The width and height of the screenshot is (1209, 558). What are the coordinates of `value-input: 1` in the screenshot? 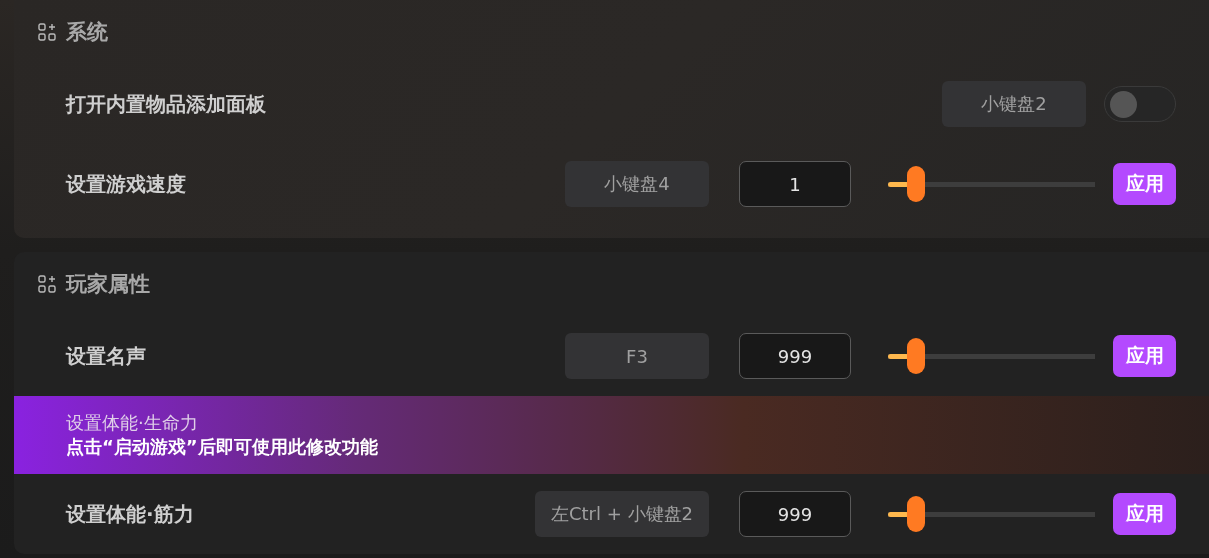 It's located at (795, 184).